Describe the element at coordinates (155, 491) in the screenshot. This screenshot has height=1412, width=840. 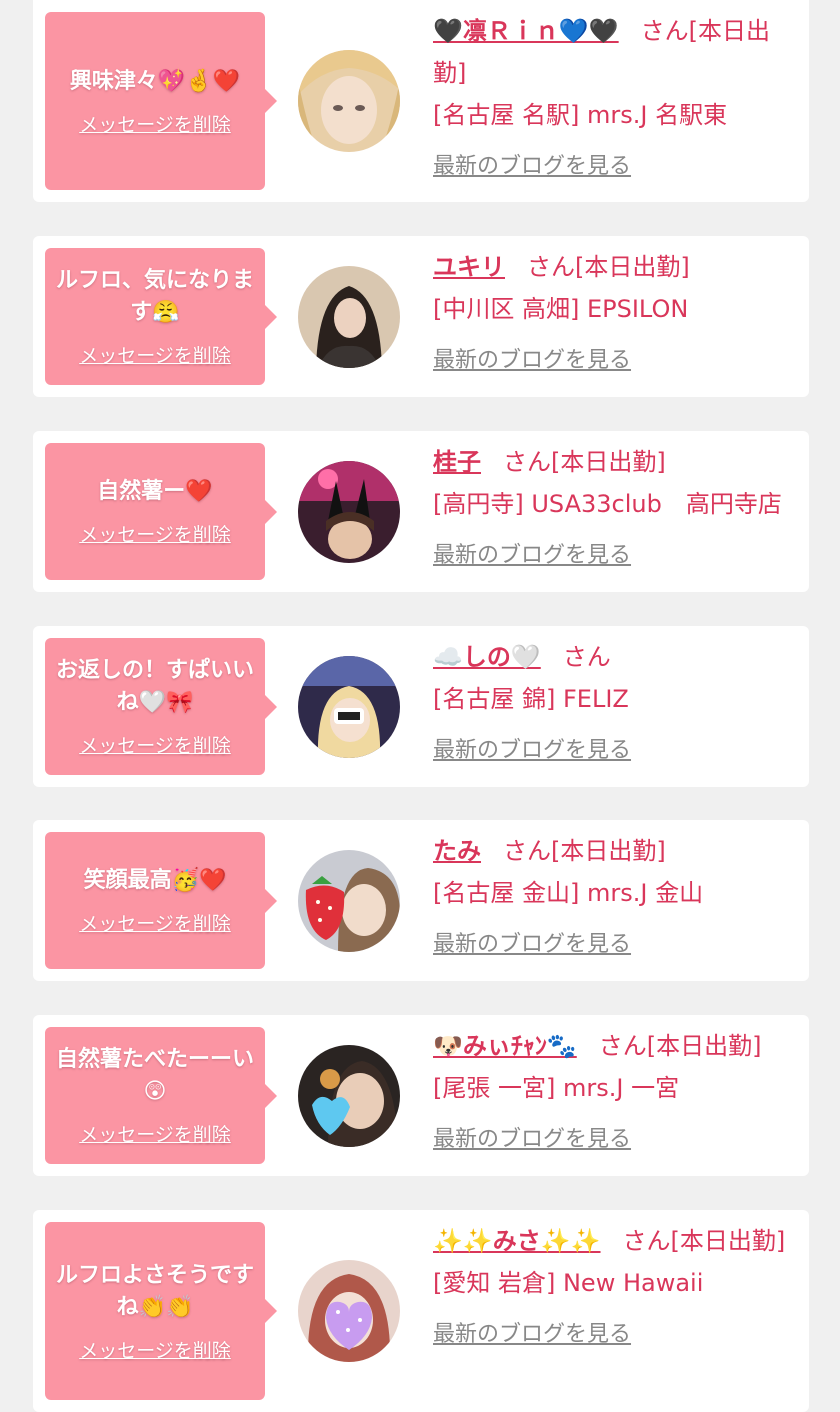
I see `message-text: 自然薯ー❤️` at that location.